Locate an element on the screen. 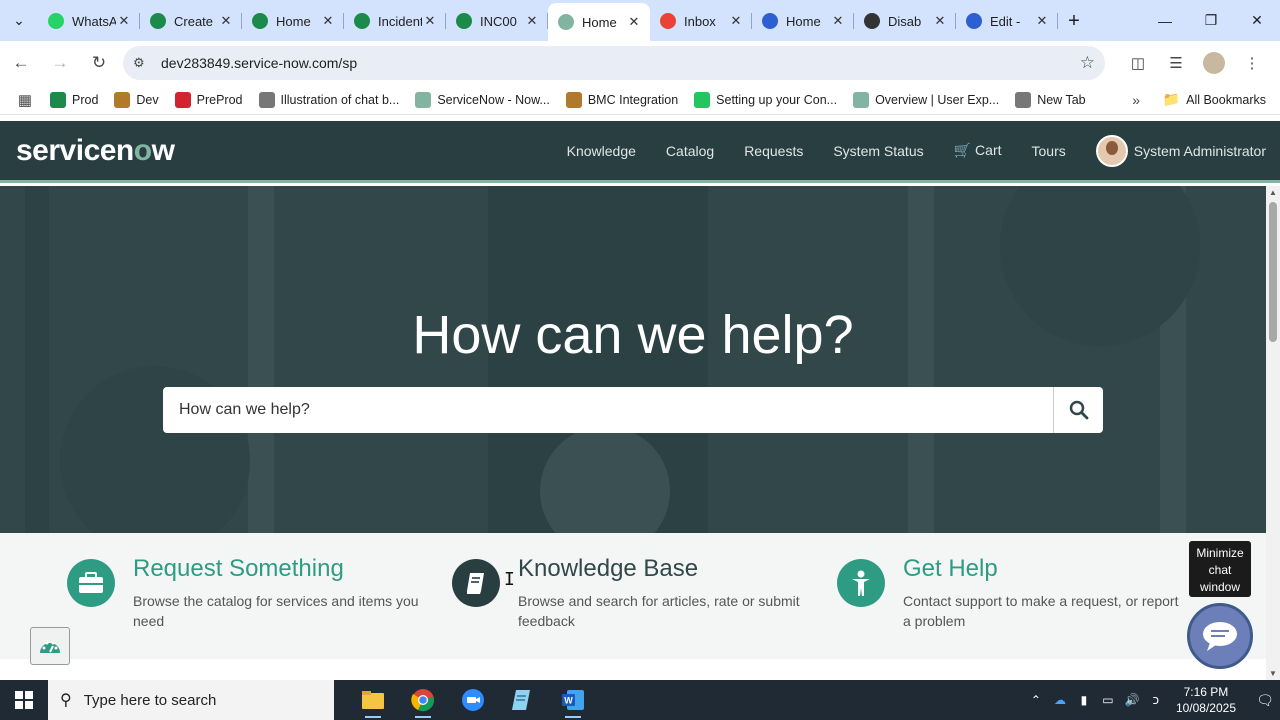 The height and width of the screenshot is (720, 1280). bookmark-label: BMC Integration is located at coordinates (633, 99).